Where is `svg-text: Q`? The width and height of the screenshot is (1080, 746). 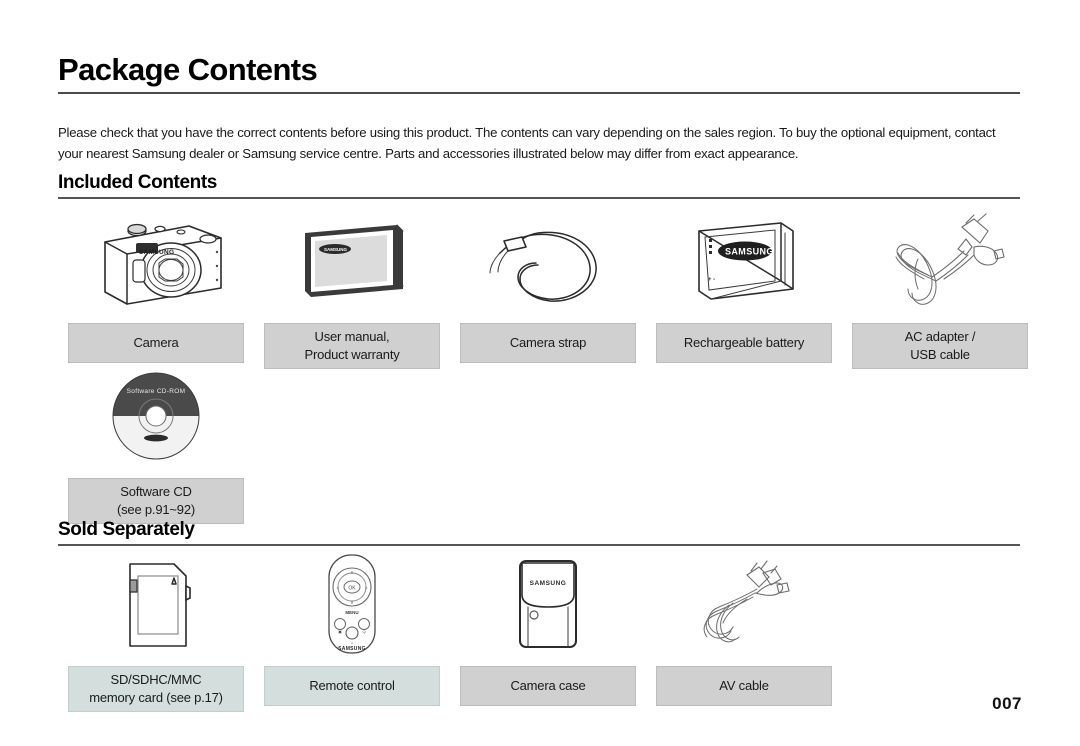
svg-text: Q is located at coordinates (363, 631).